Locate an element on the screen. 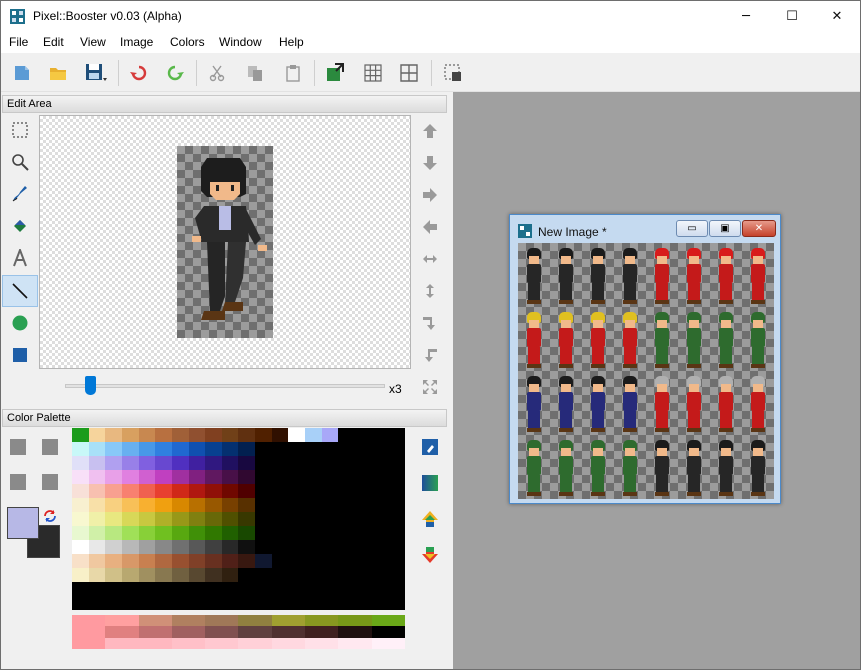 The width and height of the screenshot is (861, 670). text-icon is located at coordinates (20, 258).